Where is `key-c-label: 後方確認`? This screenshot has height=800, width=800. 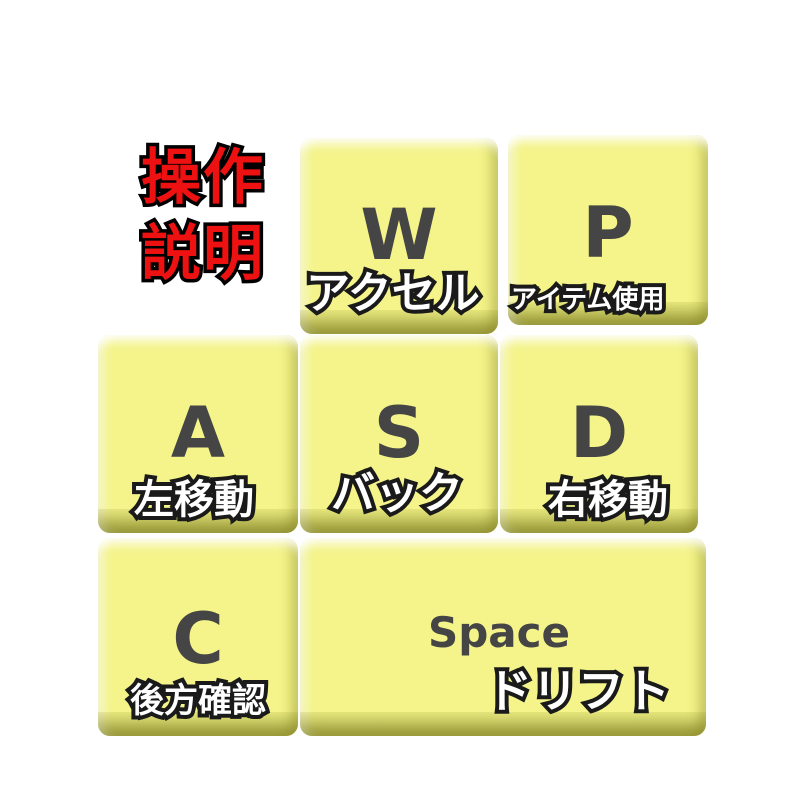
key-c-label: 後方確認 is located at coordinates (198, 701).